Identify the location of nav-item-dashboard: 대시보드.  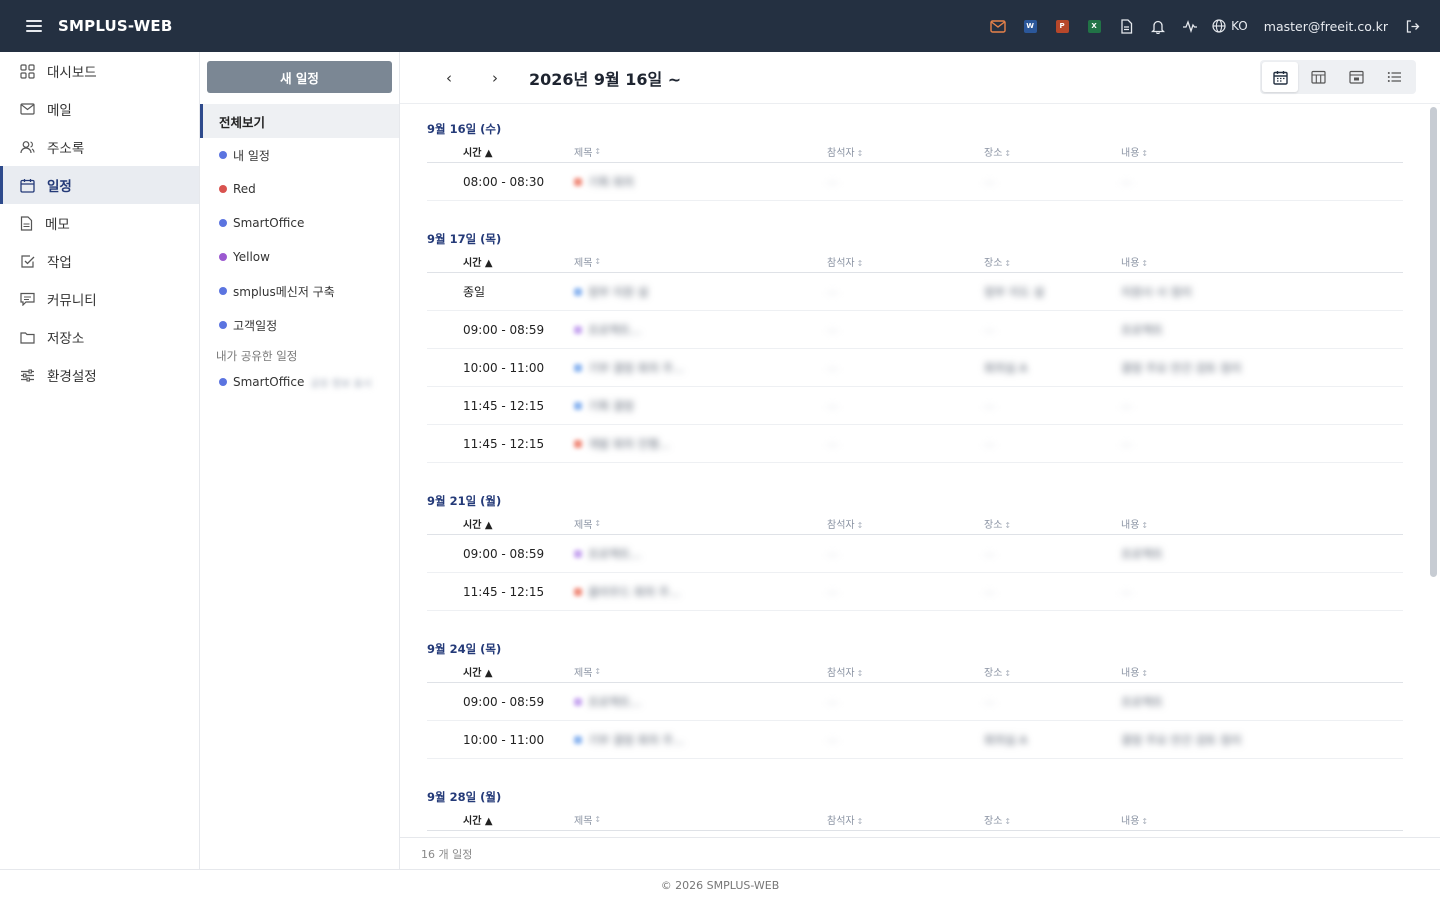
(99, 71).